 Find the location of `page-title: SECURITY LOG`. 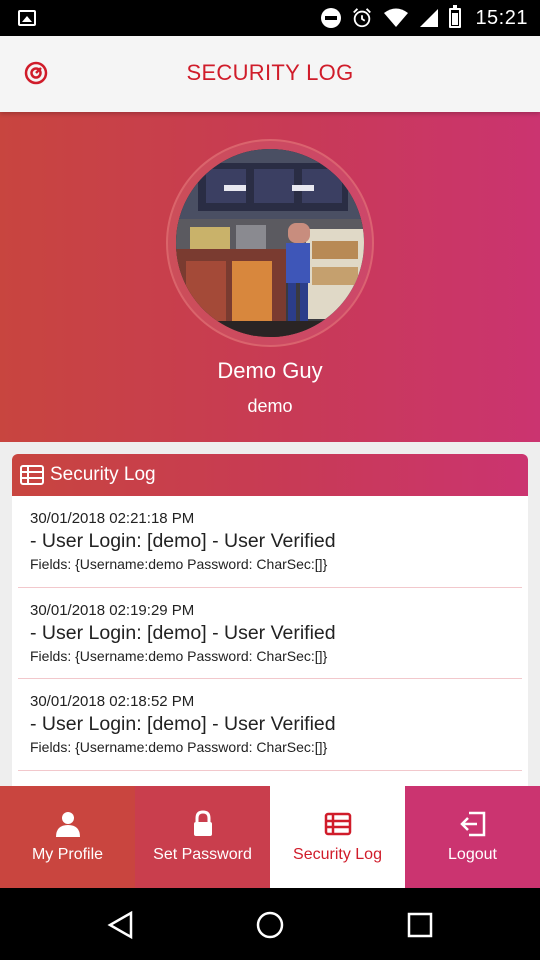

page-title: SECURITY LOG is located at coordinates (270, 72).